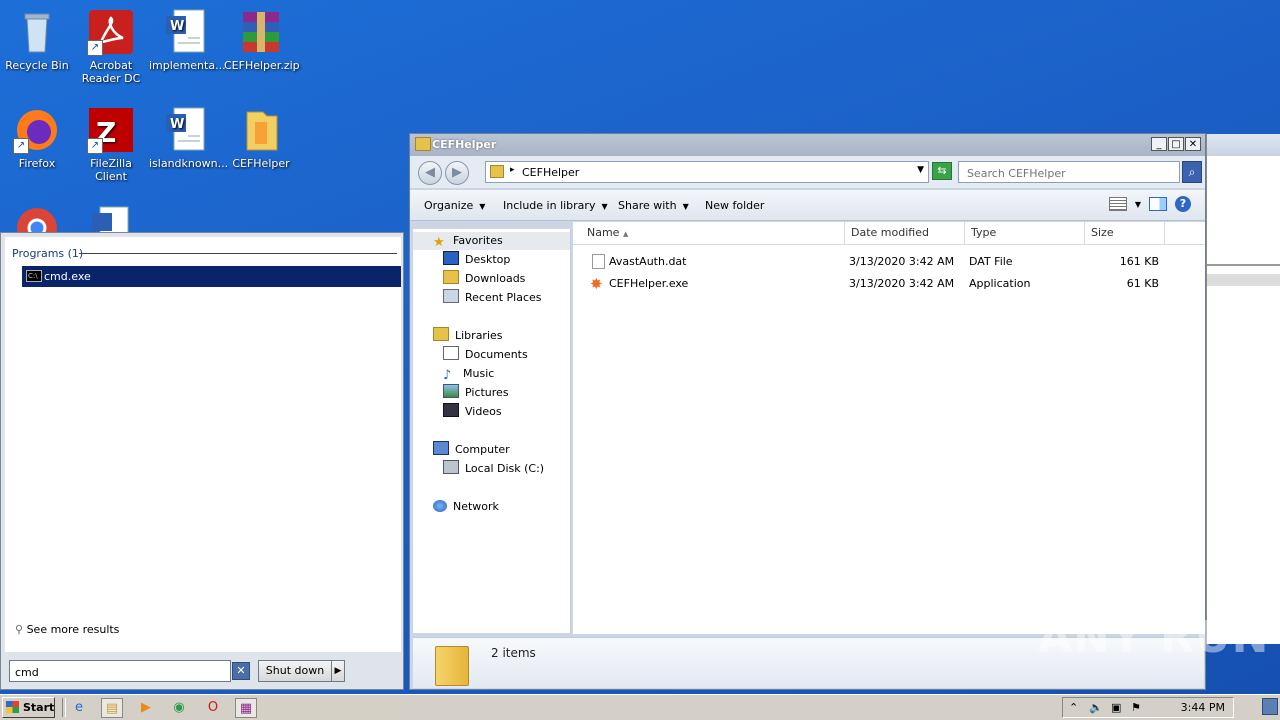 This screenshot has height=720, width=1280. Describe the element at coordinates (449, 205) in the screenshot. I see `organize-label: Organize` at that location.